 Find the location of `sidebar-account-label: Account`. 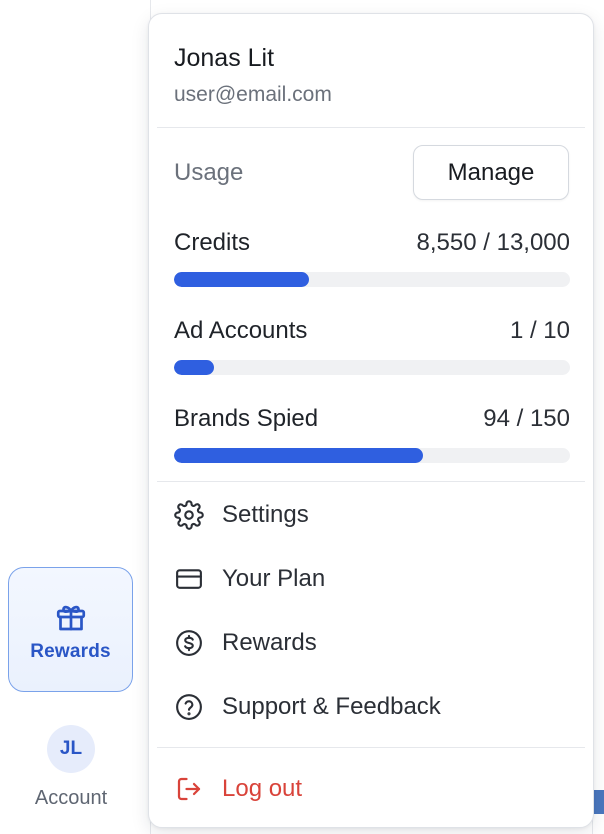

sidebar-account-label: Account is located at coordinates (71, 798).